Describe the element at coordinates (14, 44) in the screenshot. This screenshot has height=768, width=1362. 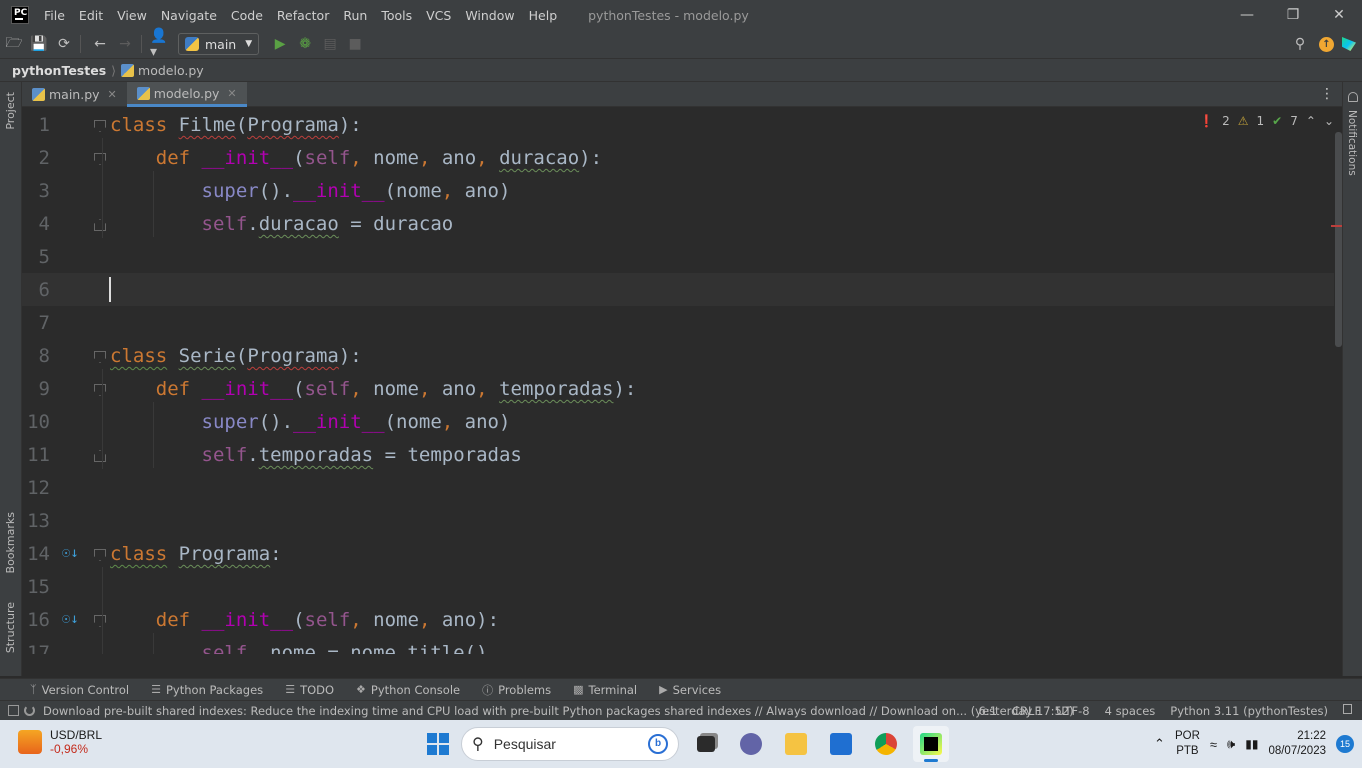
I see `open-folder-icon: 🗁` at that location.